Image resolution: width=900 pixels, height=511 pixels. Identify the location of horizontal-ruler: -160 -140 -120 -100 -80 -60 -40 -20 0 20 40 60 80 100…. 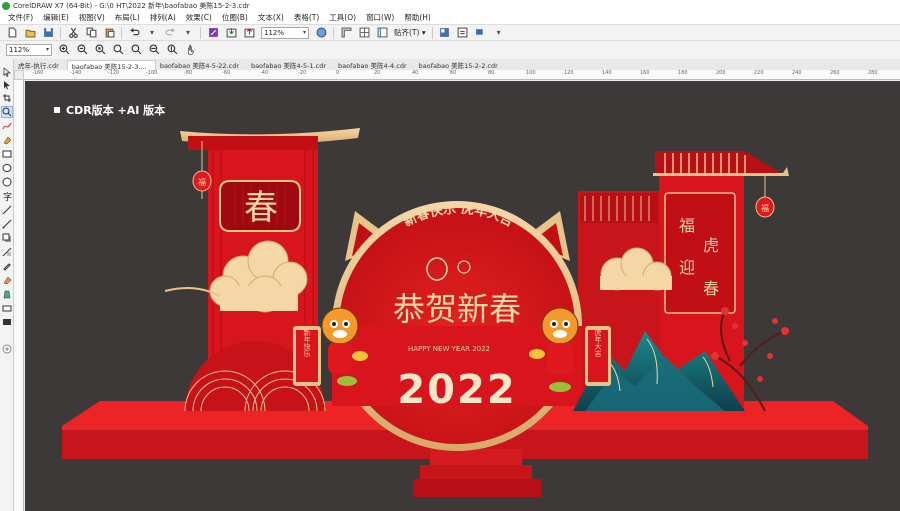
(457, 75).